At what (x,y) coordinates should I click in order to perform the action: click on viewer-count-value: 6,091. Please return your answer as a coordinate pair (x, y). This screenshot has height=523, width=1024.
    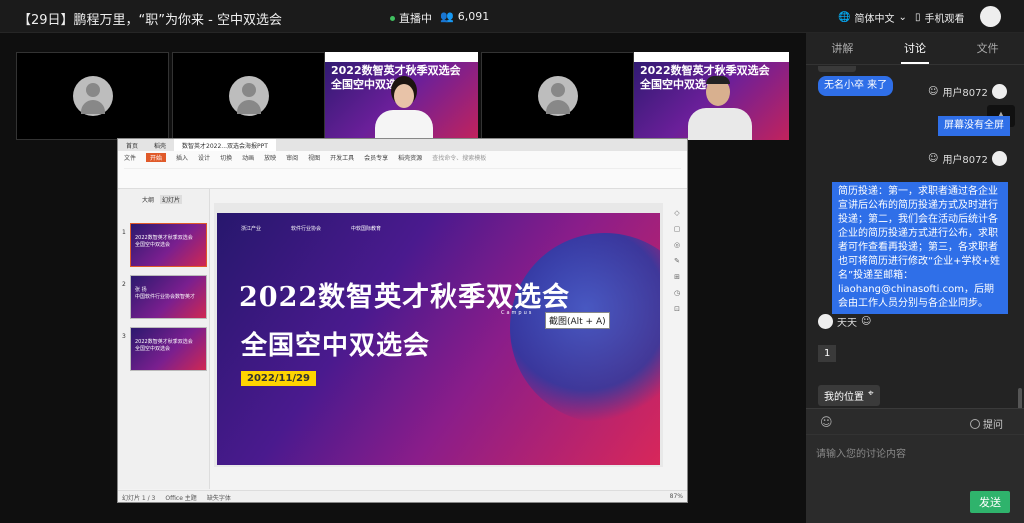
    Looking at the image, I should click on (473, 16).